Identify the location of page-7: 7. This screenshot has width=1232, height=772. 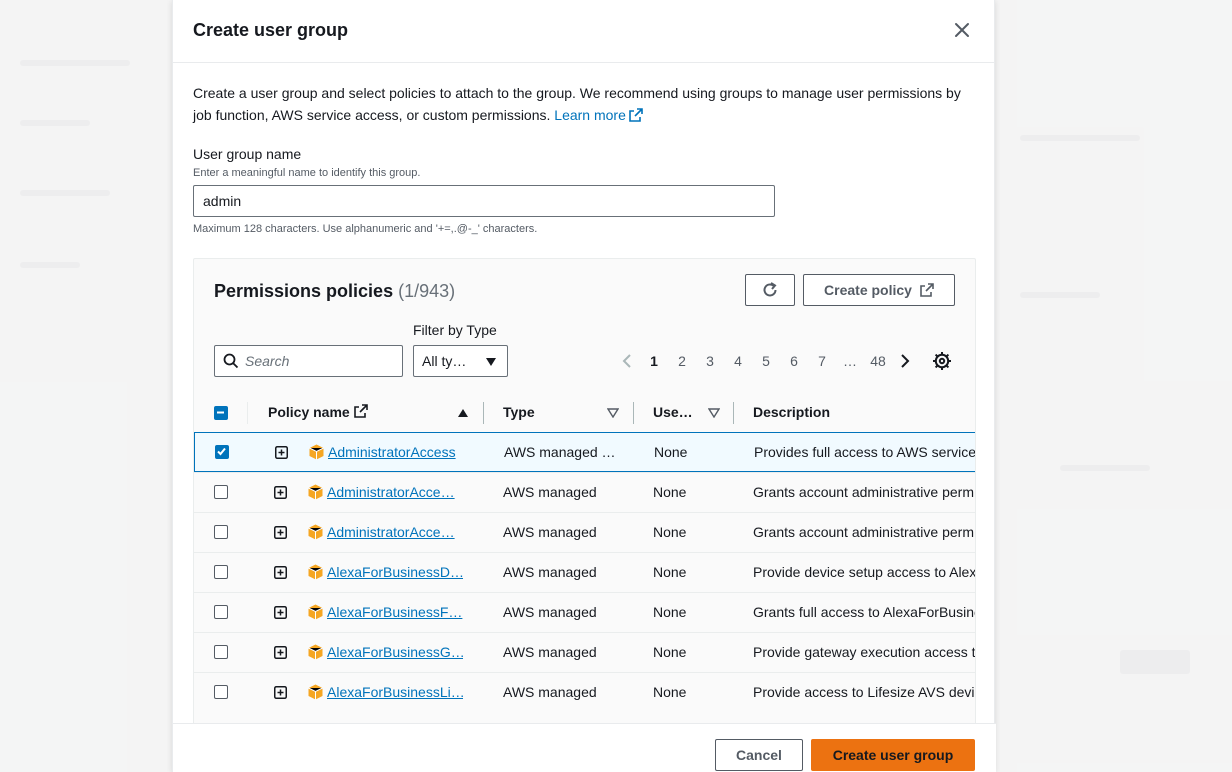
(822, 361).